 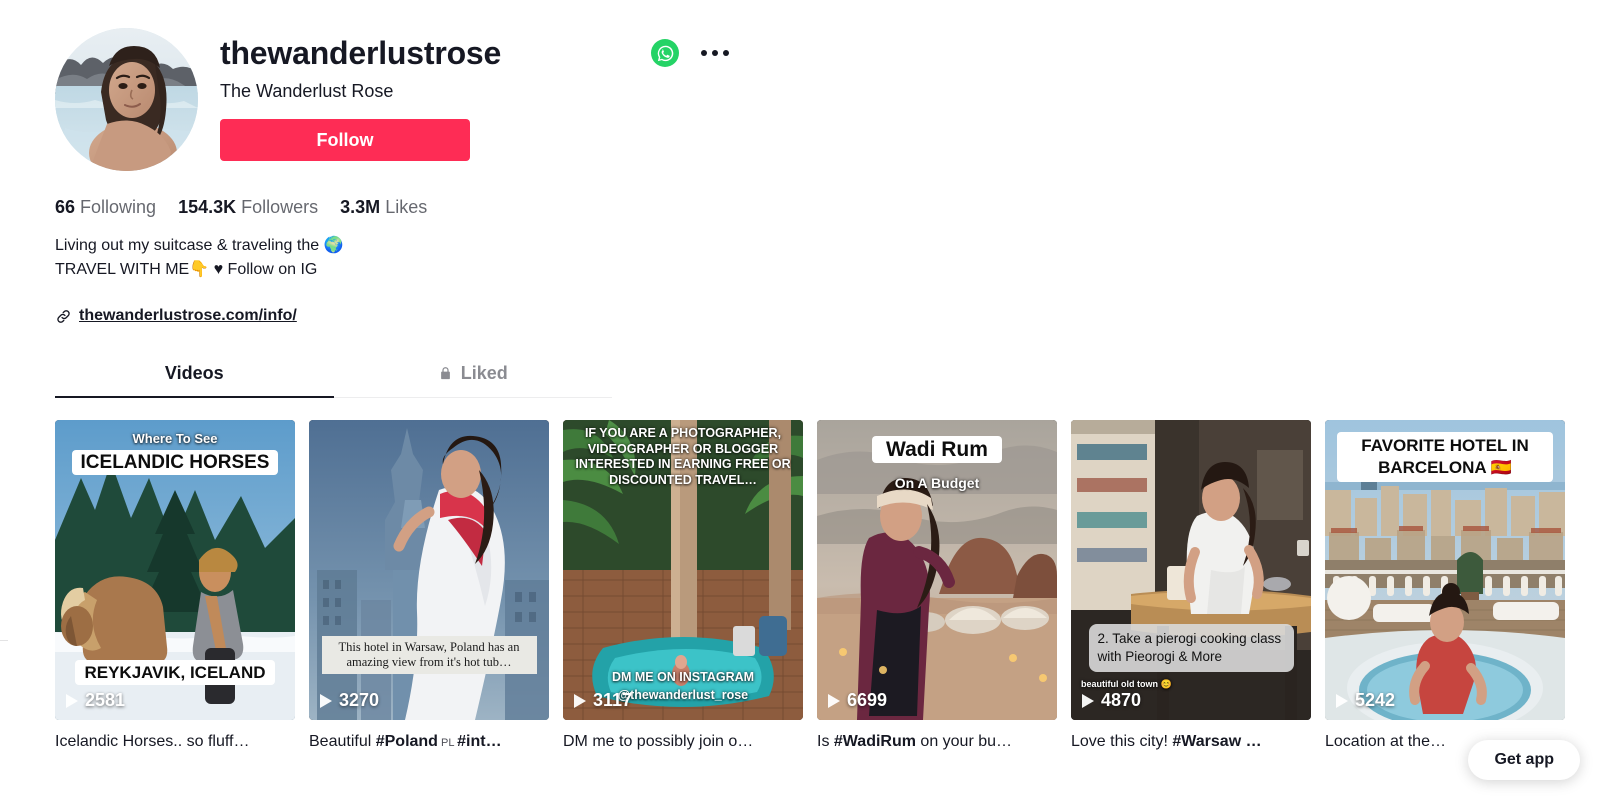 I want to click on avatar, so click(x=126, y=99).